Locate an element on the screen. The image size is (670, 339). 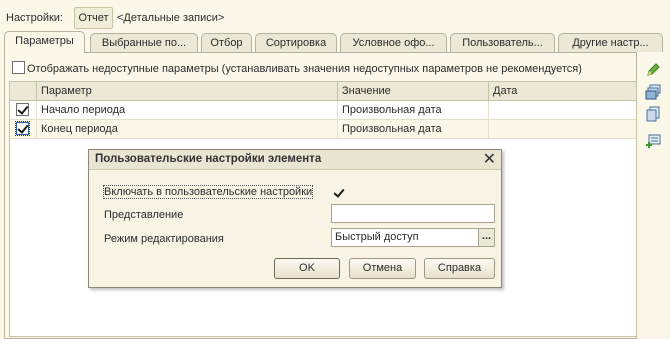
table-row: Начало периода Произвольная дата is located at coordinates (323, 110).